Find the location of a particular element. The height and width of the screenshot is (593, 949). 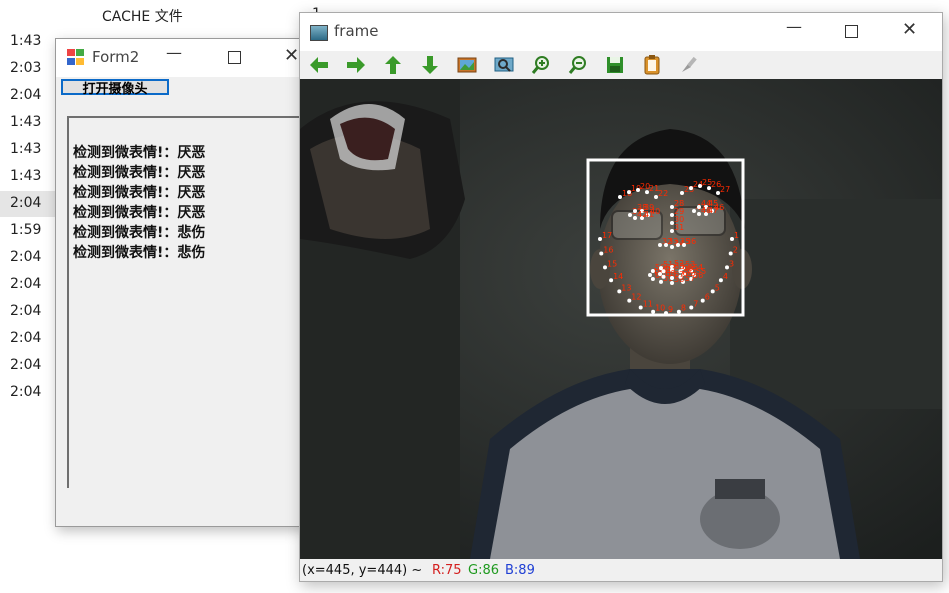

landmark-label: 42 is located at coordinates (642, 214).